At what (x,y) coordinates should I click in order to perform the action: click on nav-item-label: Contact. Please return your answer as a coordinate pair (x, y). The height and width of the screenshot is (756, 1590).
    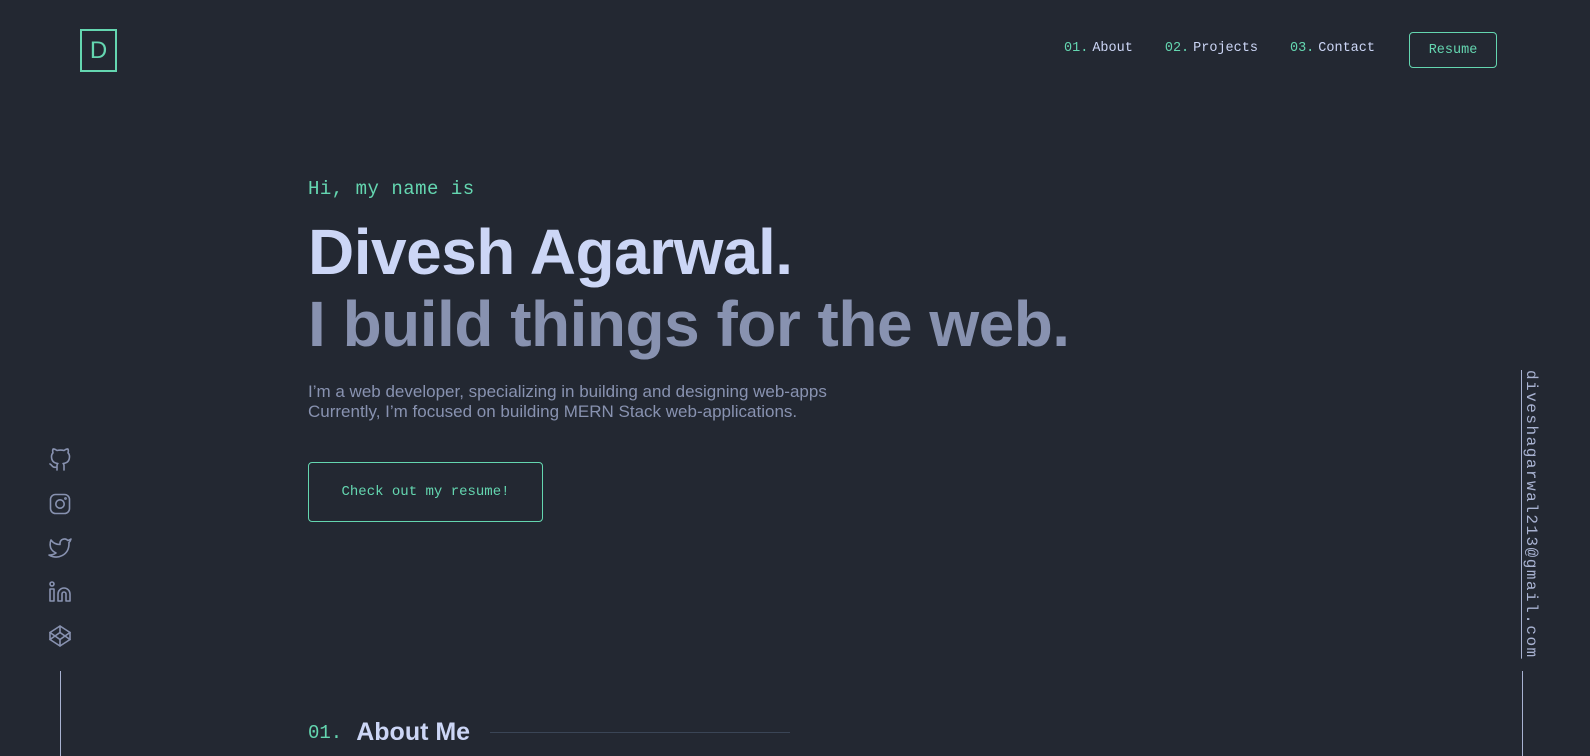
    Looking at the image, I should click on (1346, 48).